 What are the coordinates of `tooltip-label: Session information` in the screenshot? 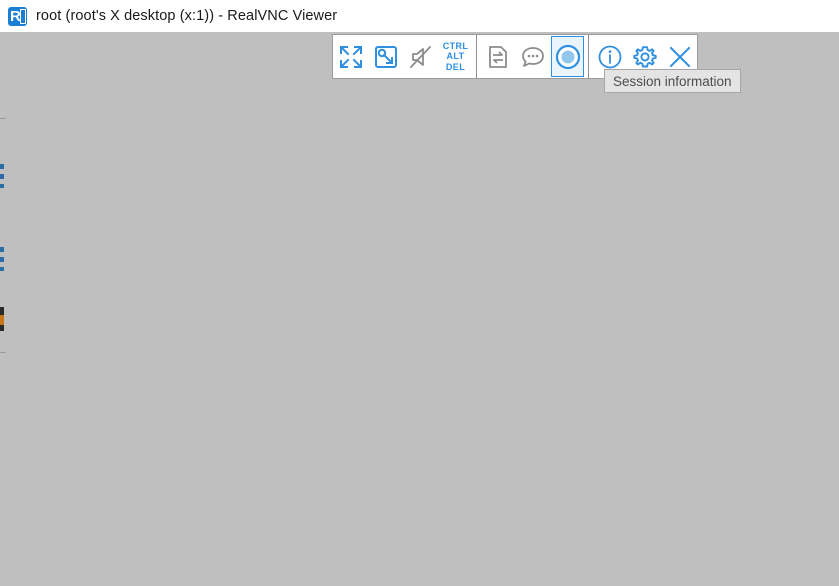 It's located at (672, 81).